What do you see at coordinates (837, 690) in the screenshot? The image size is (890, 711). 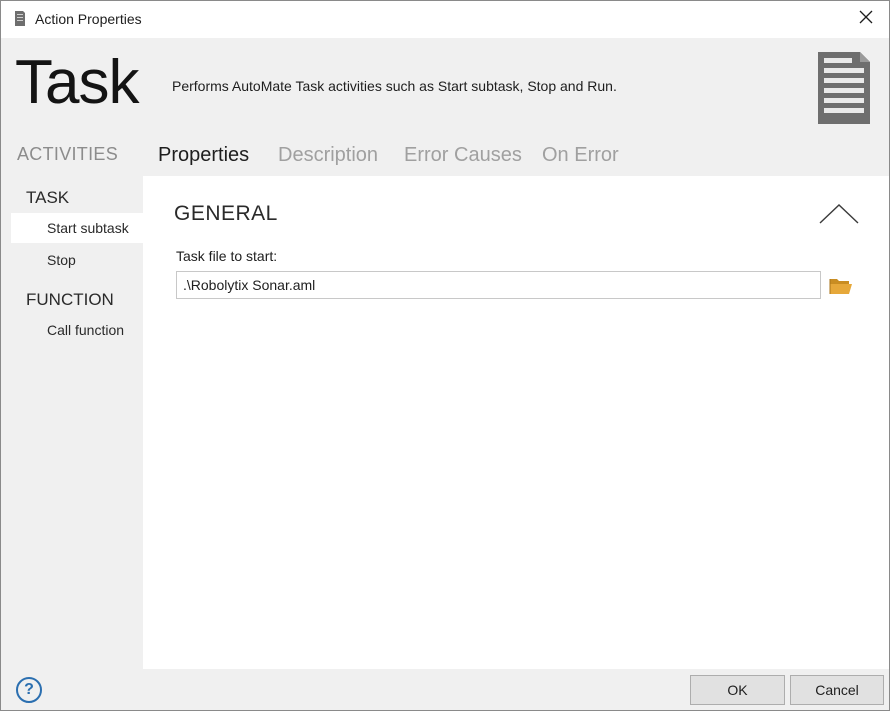 I see `cancel-button: Cancel` at bounding box center [837, 690].